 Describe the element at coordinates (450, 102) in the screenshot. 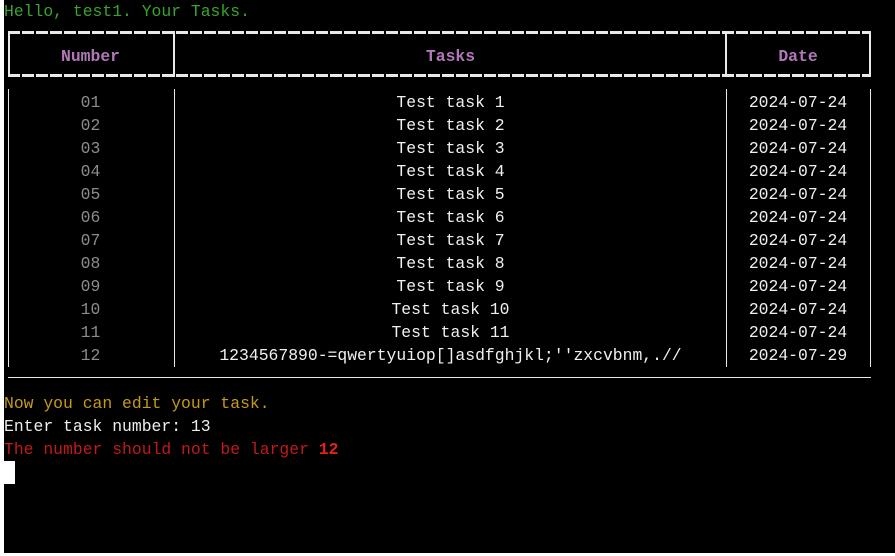

I see `task-name-cell: Test task 1` at that location.